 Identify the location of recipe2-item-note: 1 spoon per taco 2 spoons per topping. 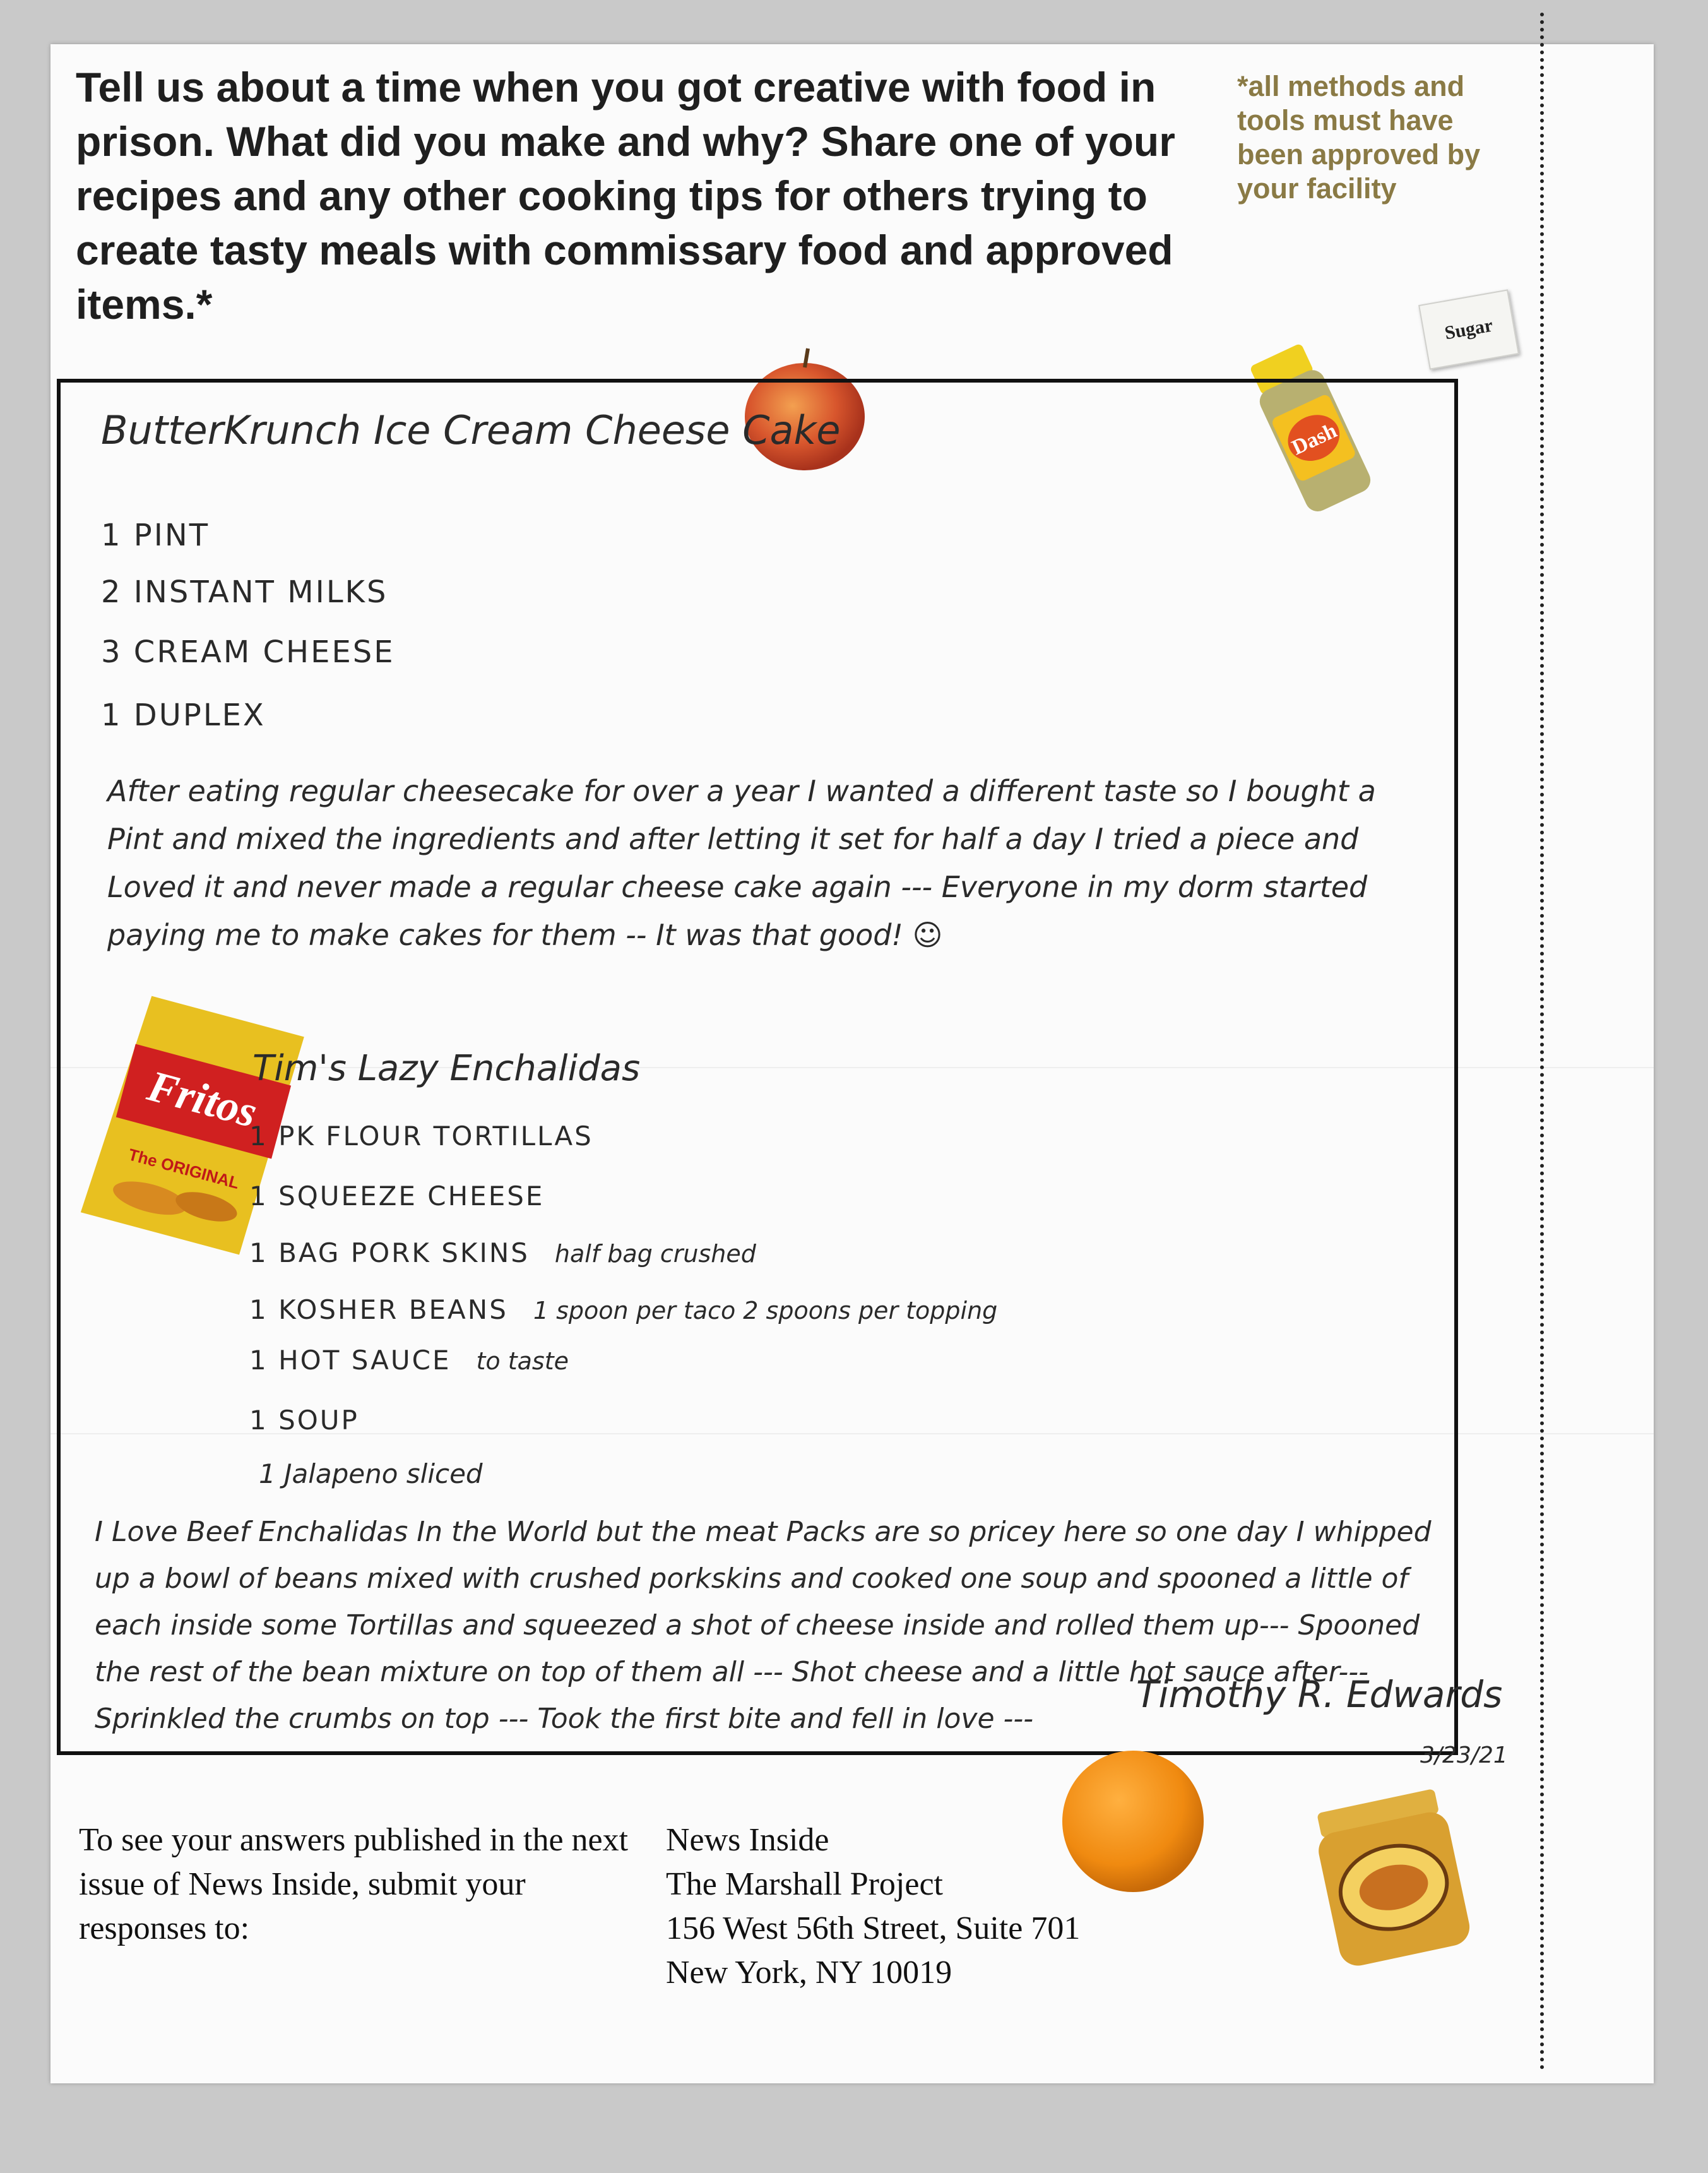
(766, 1311).